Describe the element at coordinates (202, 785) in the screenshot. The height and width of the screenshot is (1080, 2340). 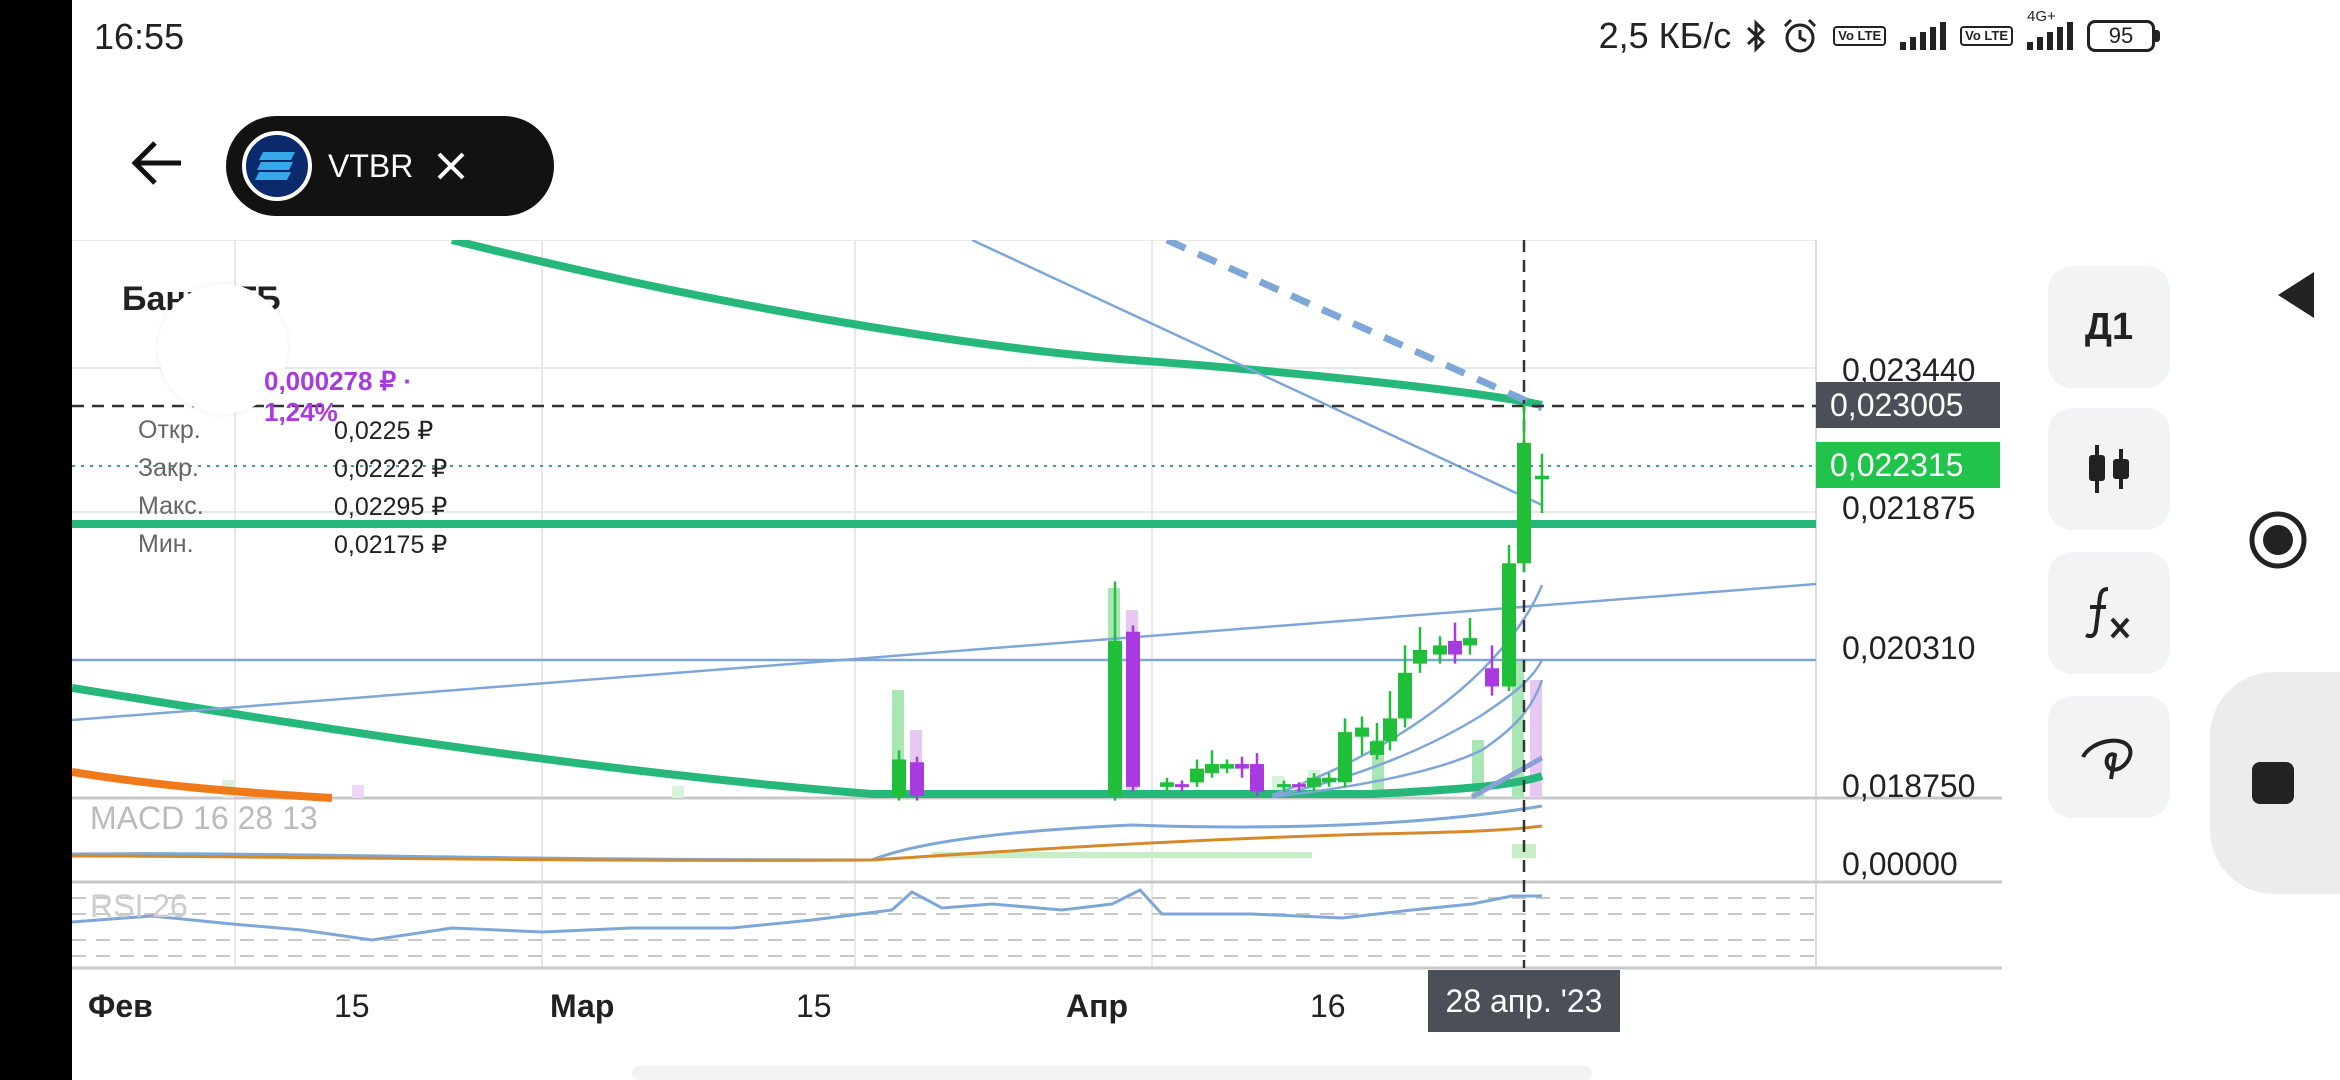
I see `ma-line-orange` at that location.